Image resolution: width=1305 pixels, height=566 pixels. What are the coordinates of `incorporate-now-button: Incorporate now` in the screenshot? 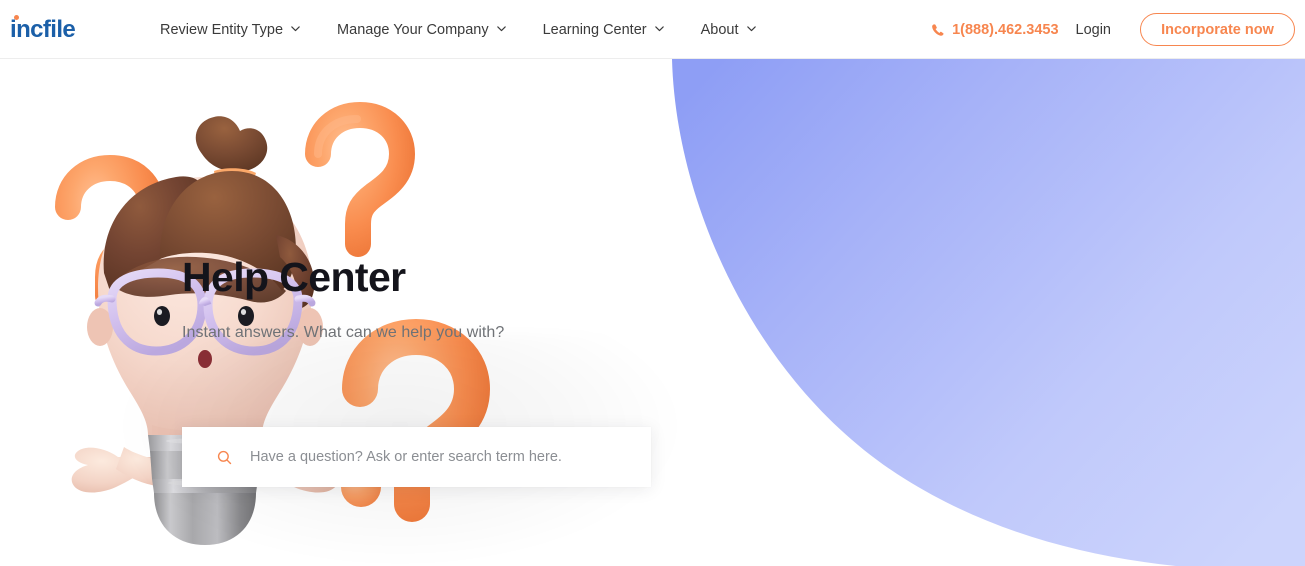 It's located at (1217, 29).